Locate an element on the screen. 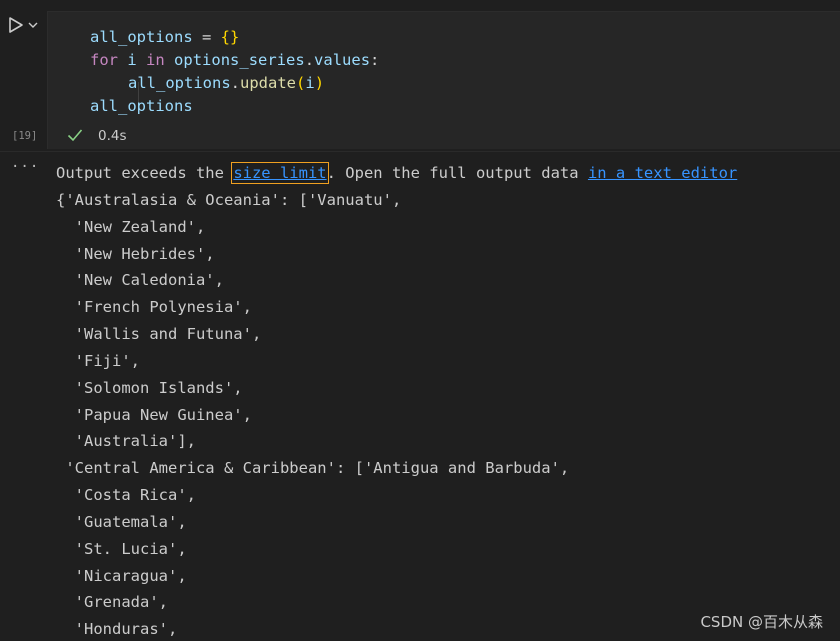  code-line-4: all_options is located at coordinates (141, 106).